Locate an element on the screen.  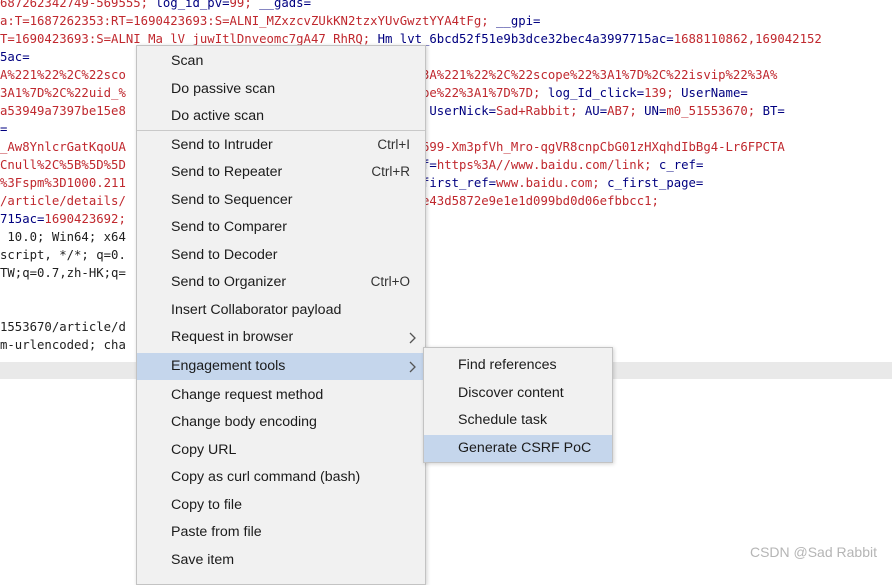
menu-item-send-to-sequencer: Send to Sequencer is located at coordinates (281, 200).